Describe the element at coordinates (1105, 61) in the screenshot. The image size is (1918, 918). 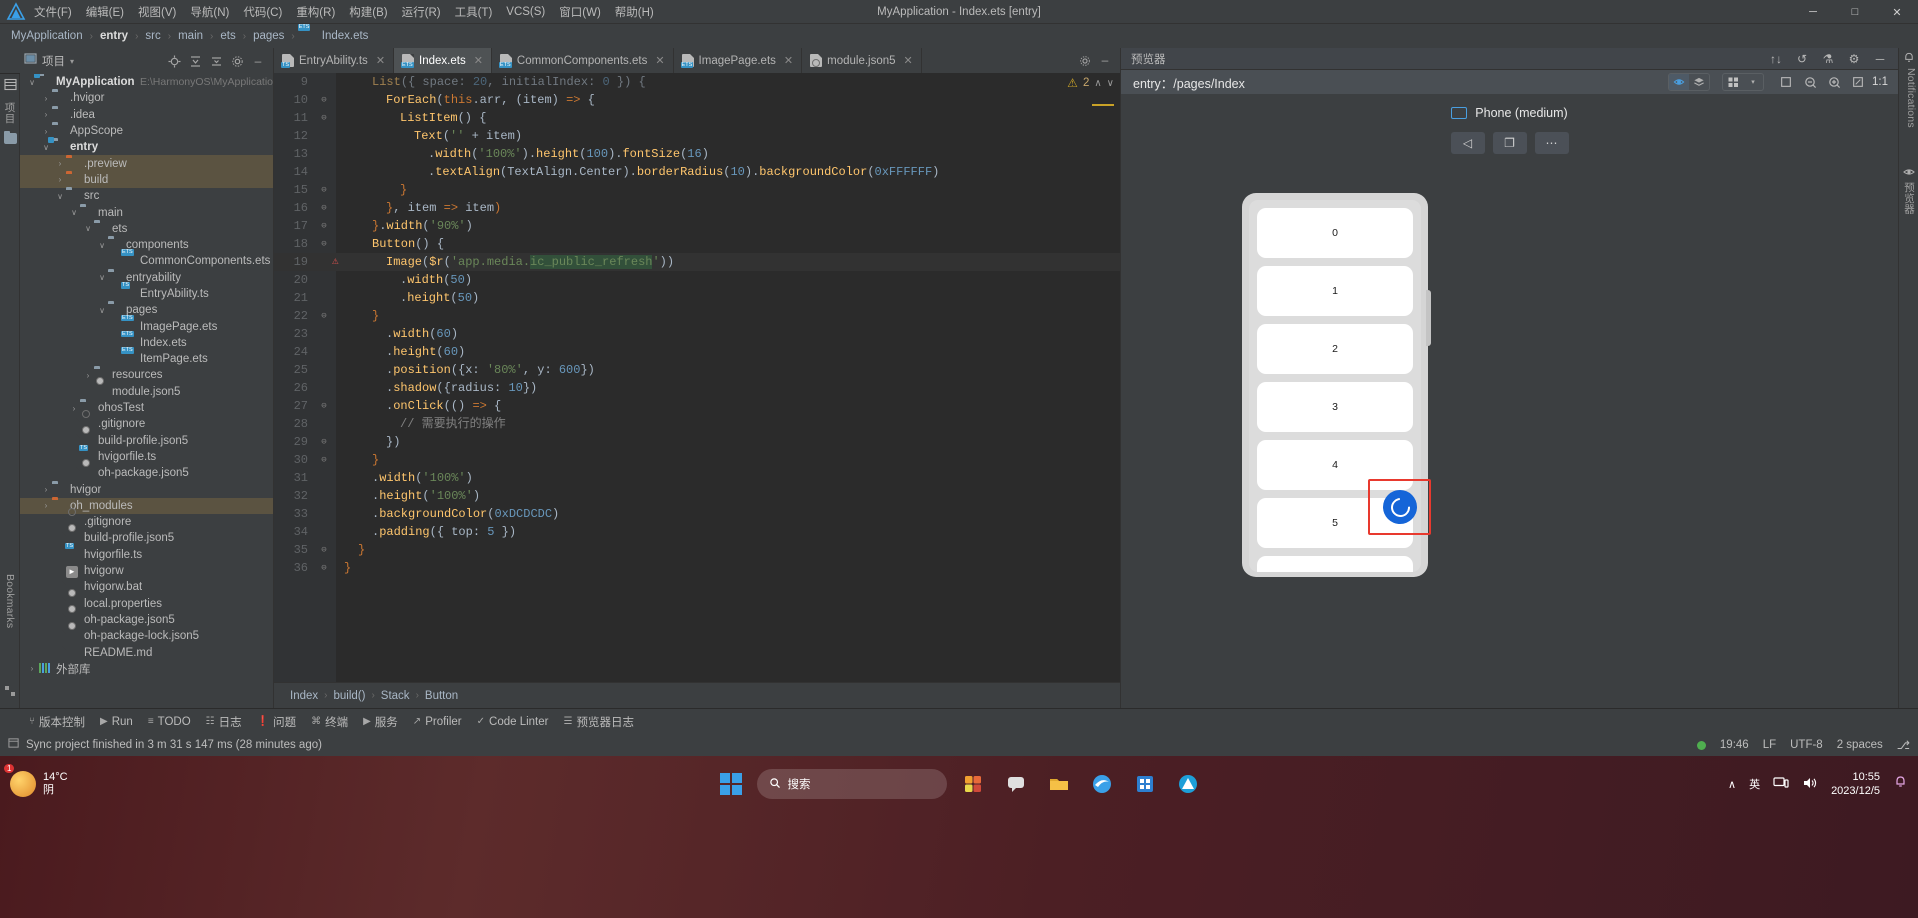
I see `hide-editor-icon: –` at that location.